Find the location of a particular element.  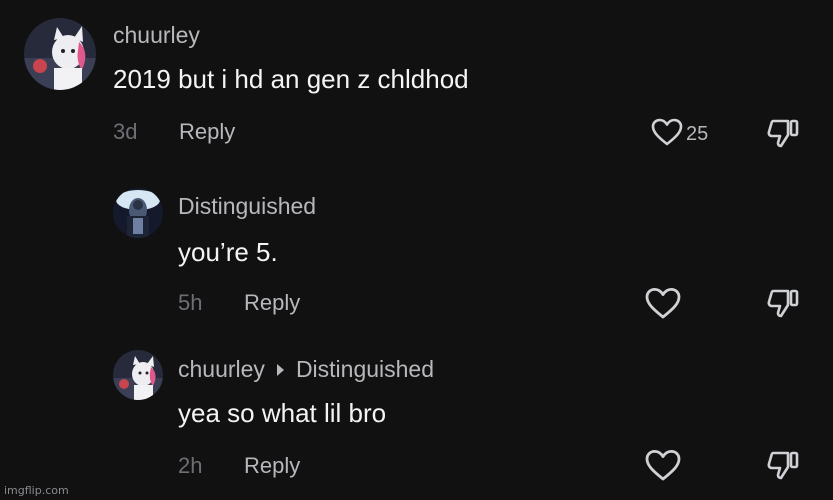

reply-timestamp: 2h is located at coordinates (190, 465).